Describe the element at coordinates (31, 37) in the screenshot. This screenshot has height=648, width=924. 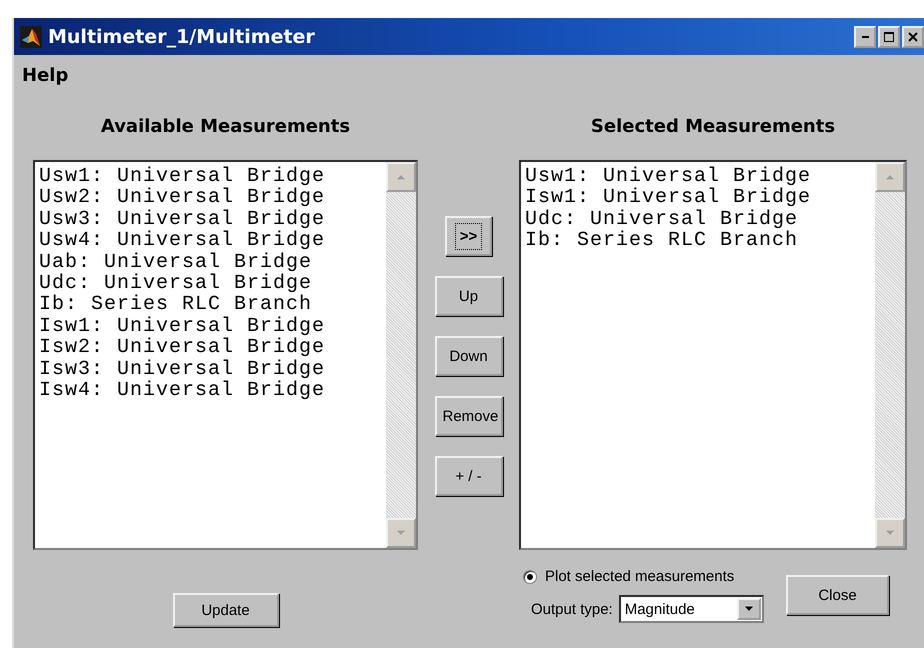
I see `app-logo-icon` at that location.